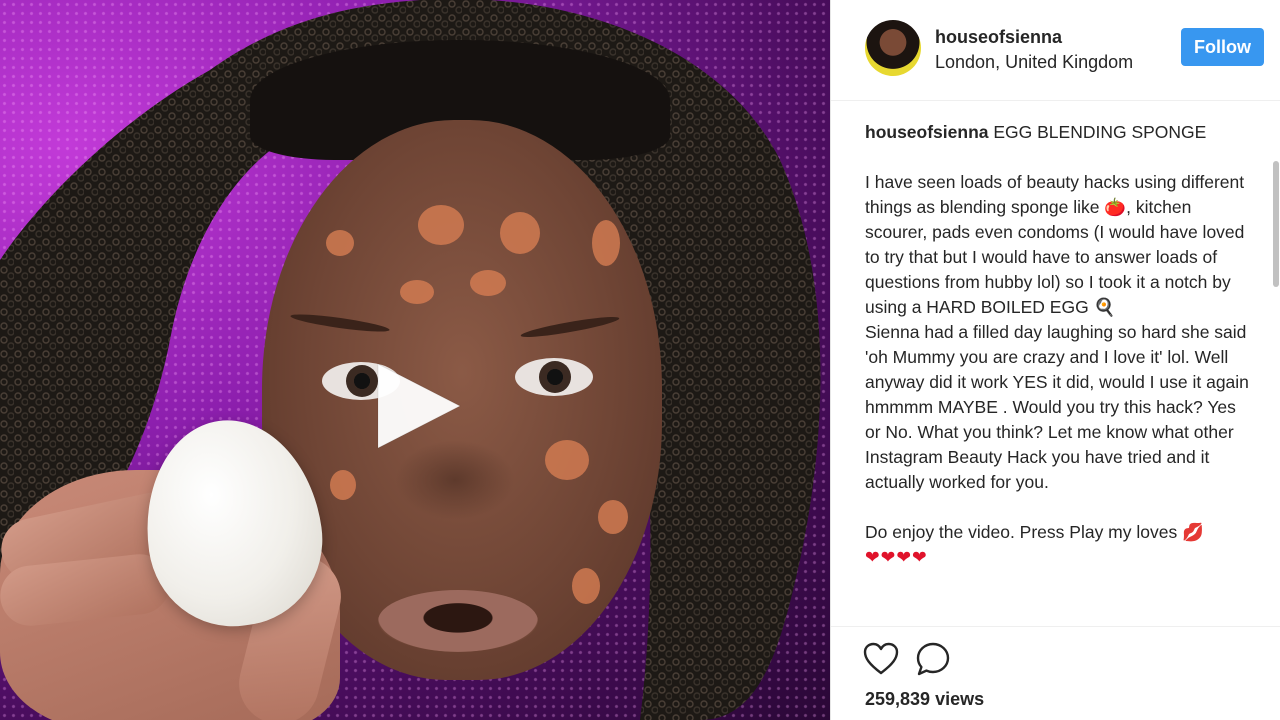 The height and width of the screenshot is (720, 1280). What do you see at coordinates (881, 659) in the screenshot?
I see `heart-icon` at bounding box center [881, 659].